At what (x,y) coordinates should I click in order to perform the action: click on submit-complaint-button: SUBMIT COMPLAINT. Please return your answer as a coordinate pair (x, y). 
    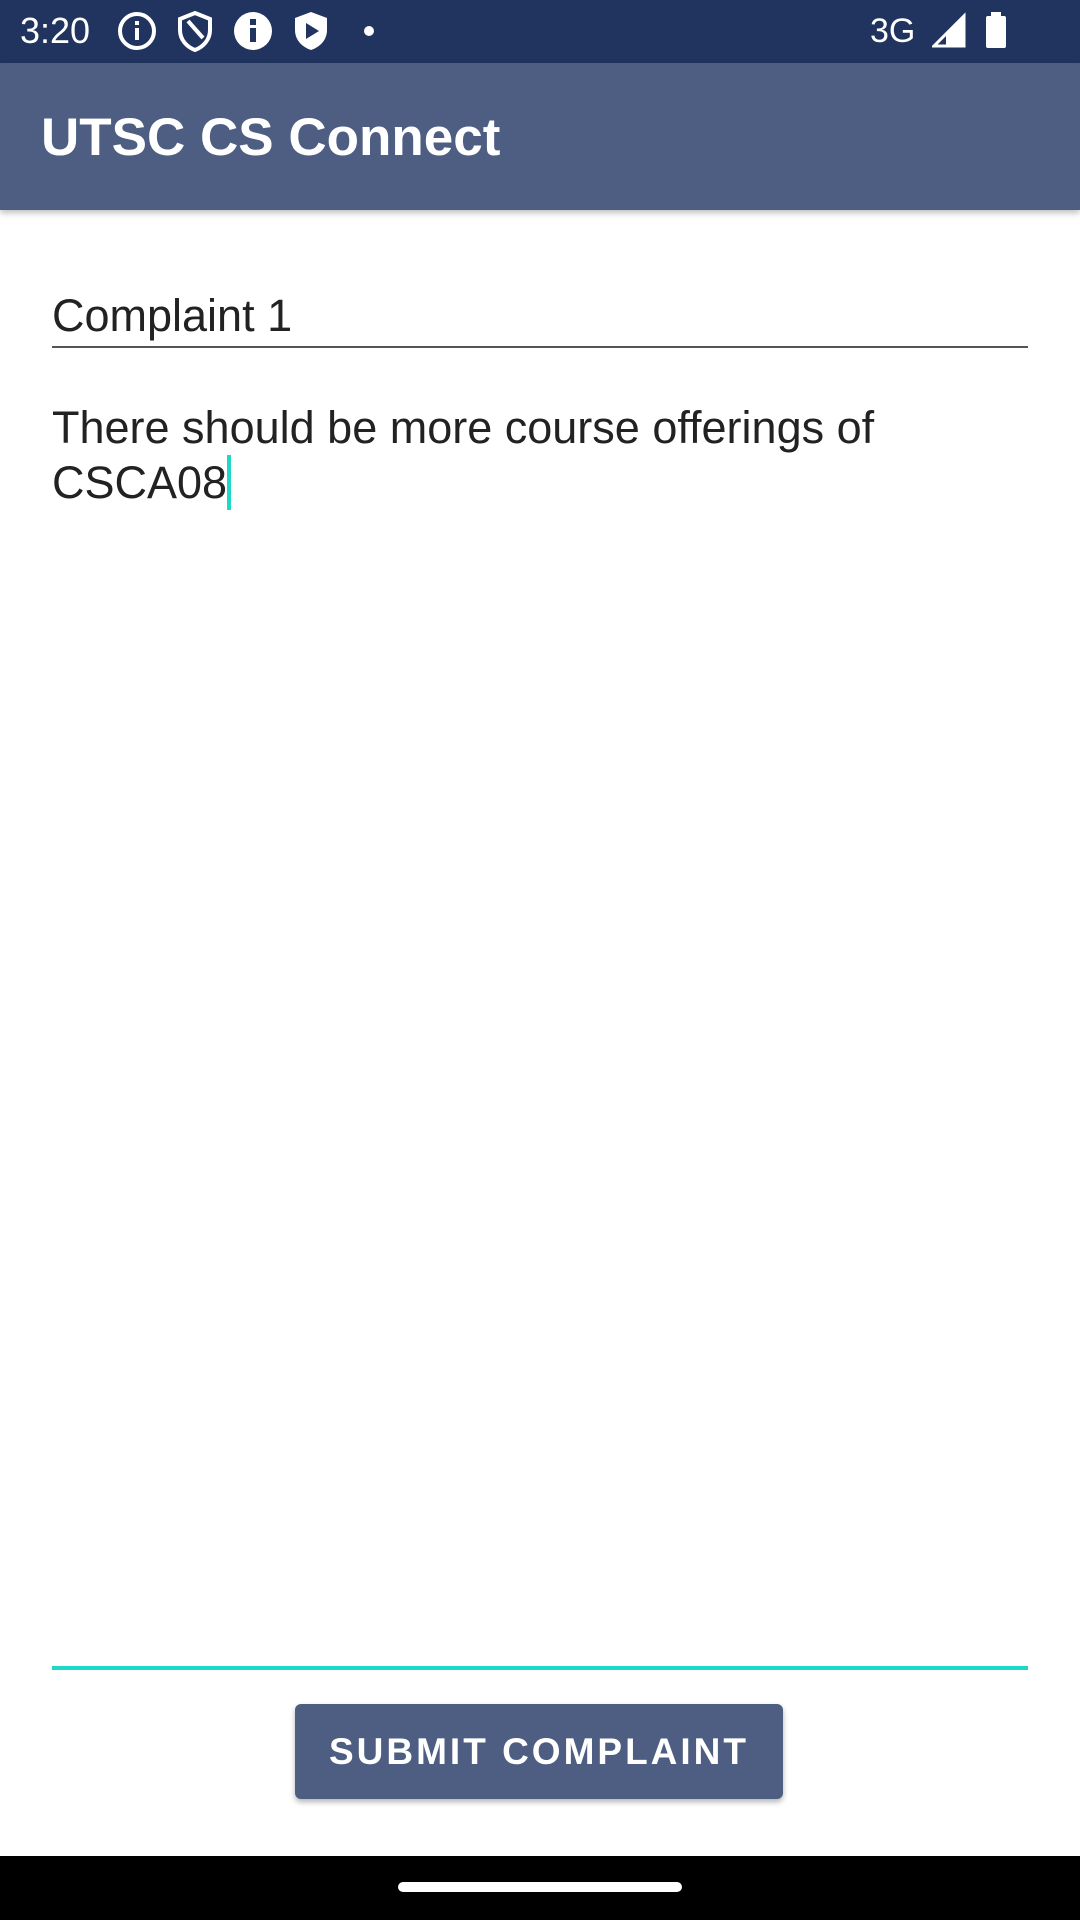
    Looking at the image, I should click on (539, 1751).